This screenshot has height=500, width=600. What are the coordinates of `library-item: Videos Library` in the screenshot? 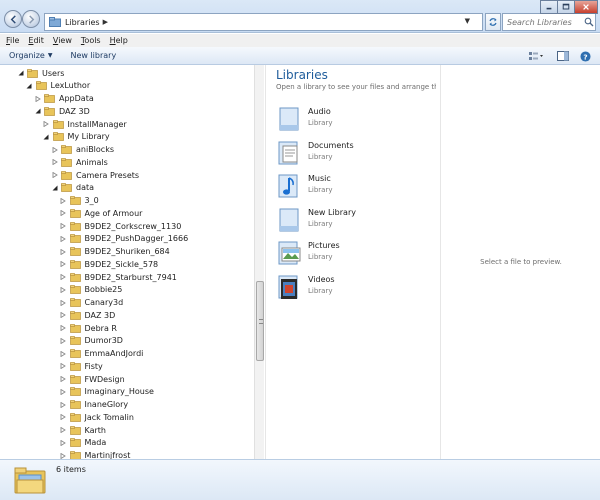 It's located at (355, 288).